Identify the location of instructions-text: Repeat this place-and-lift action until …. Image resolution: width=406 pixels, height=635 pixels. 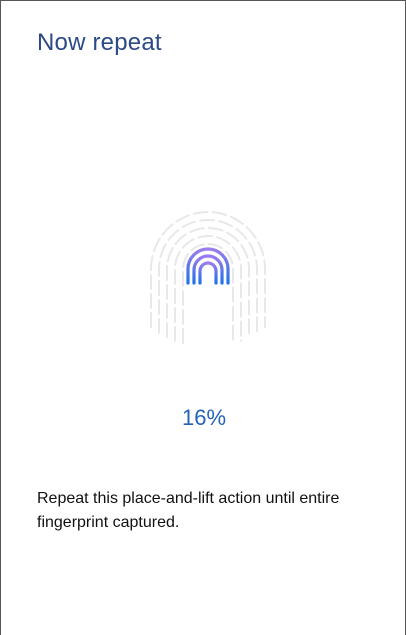
(188, 510).